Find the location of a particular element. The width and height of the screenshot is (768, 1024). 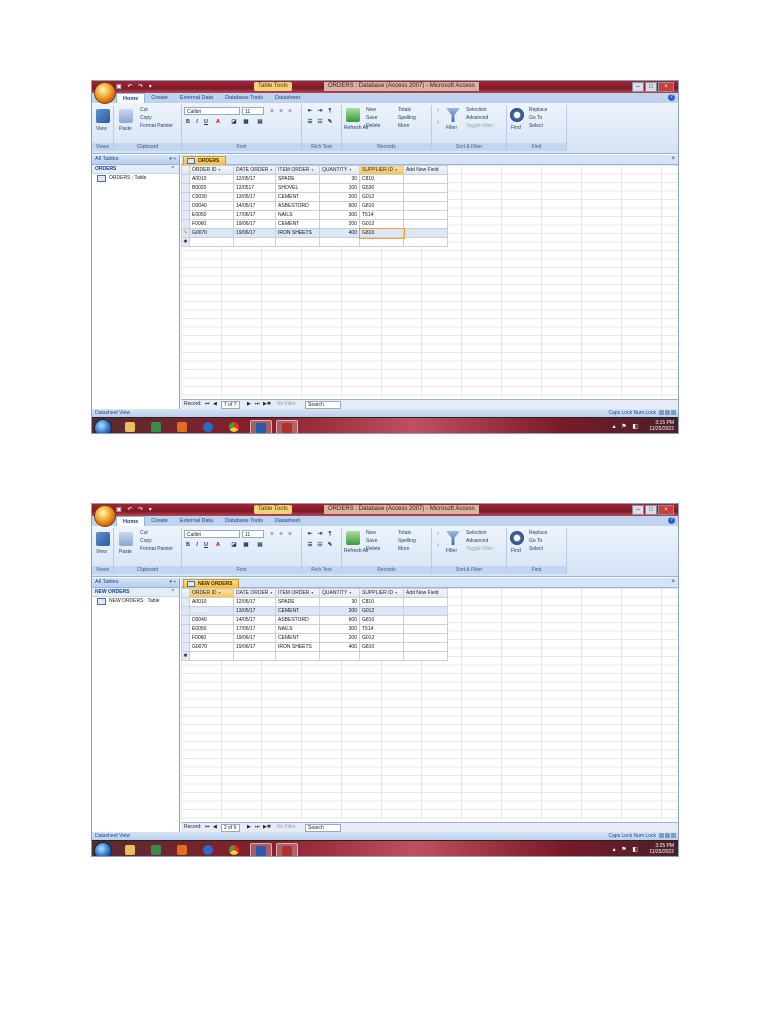

increase-indent-icon: ⇥ is located at coordinates (320, 111).